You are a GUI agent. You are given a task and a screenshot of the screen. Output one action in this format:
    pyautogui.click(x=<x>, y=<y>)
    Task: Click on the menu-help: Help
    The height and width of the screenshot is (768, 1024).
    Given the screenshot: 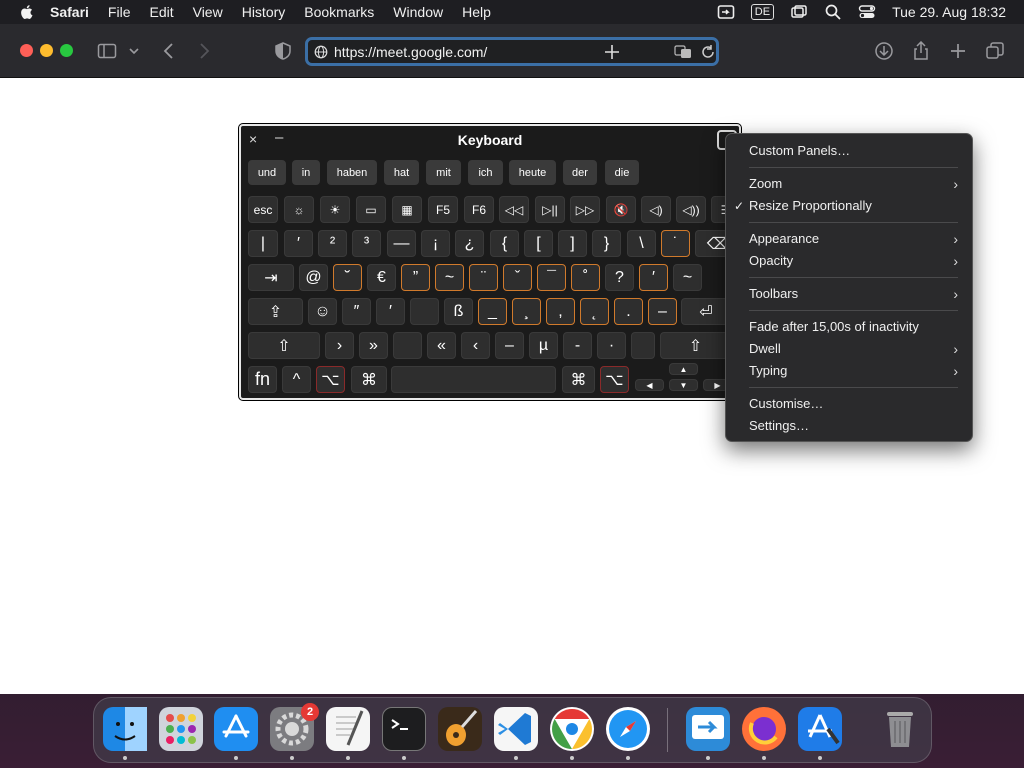 What is the action you would take?
    pyautogui.click(x=476, y=12)
    